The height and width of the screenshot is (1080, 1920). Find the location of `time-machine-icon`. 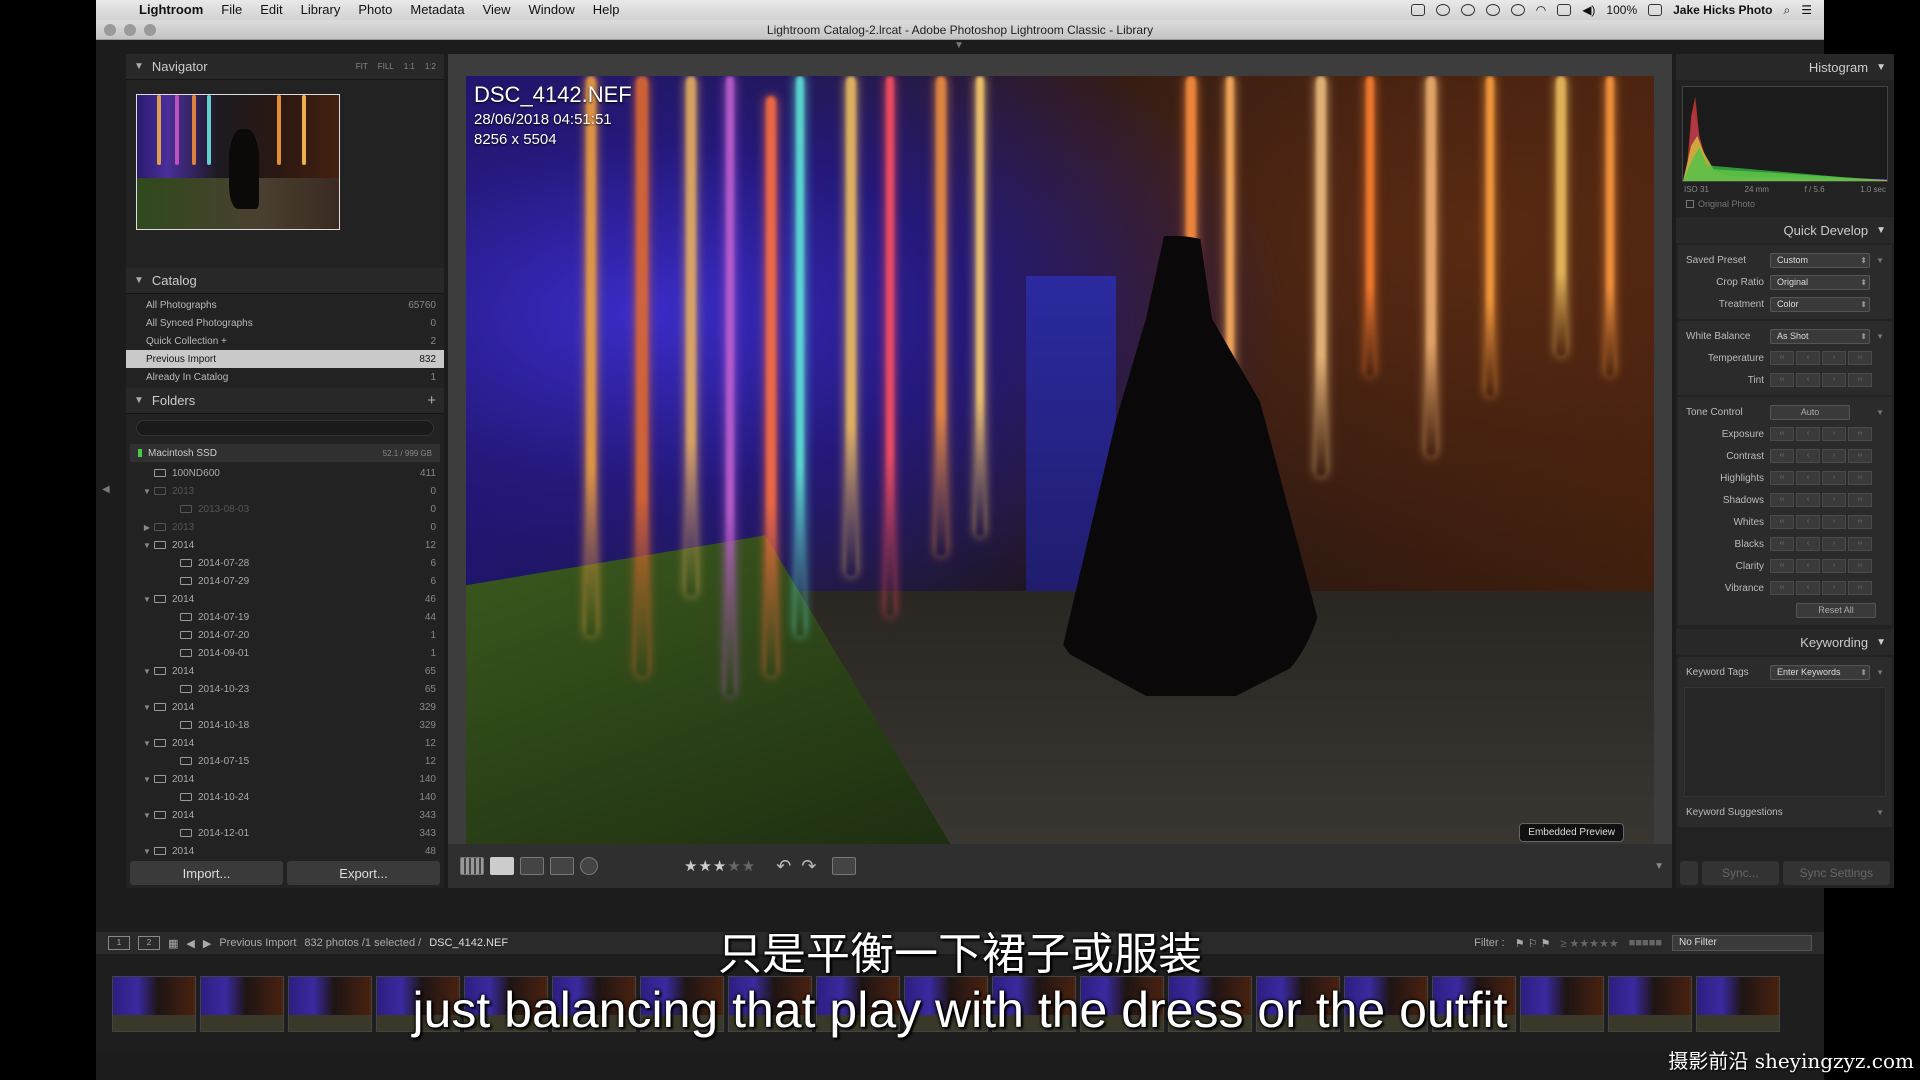

time-machine-icon is located at coordinates (1492, 10).